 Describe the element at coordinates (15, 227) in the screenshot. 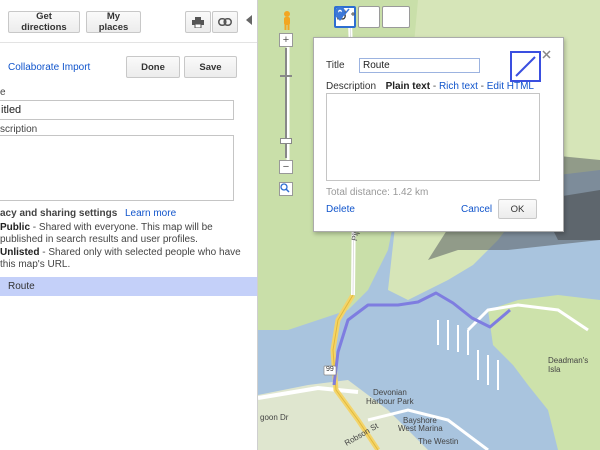

I see `public-option-label: Public` at that location.